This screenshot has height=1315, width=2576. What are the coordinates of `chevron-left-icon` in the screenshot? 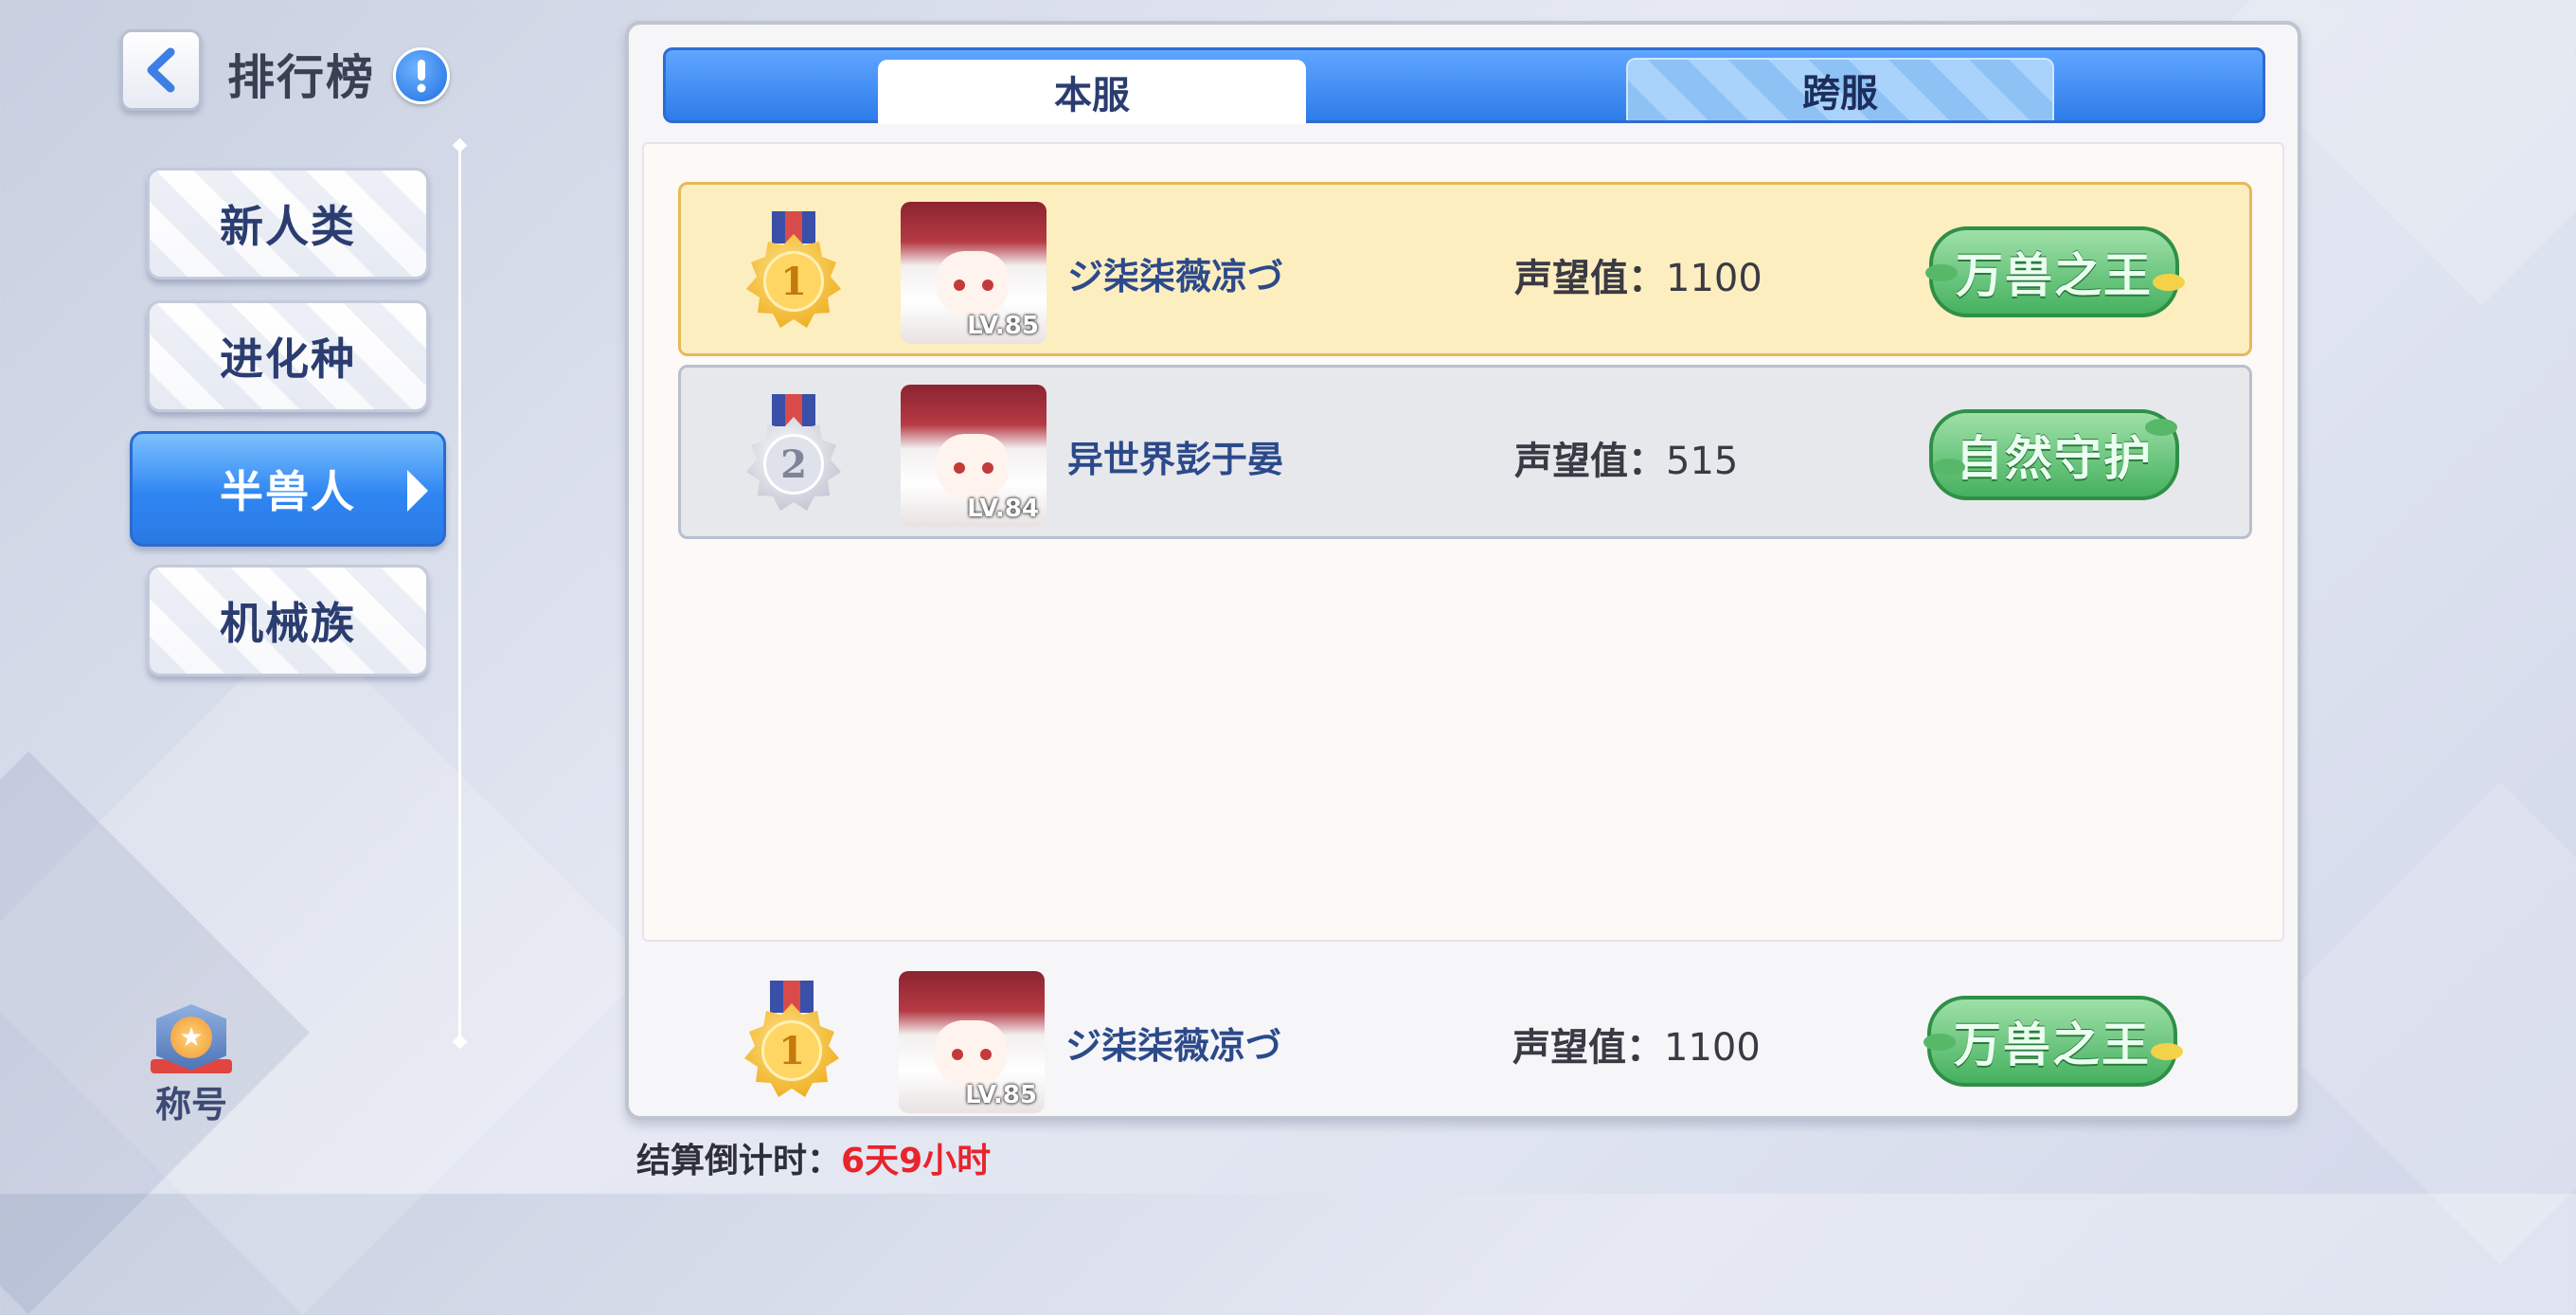 It's located at (161, 70).